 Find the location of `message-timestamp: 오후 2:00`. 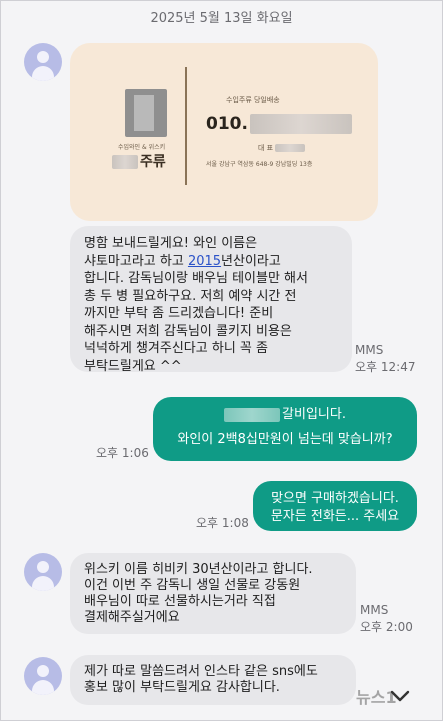

message-timestamp: 오후 2:00 is located at coordinates (386, 627).